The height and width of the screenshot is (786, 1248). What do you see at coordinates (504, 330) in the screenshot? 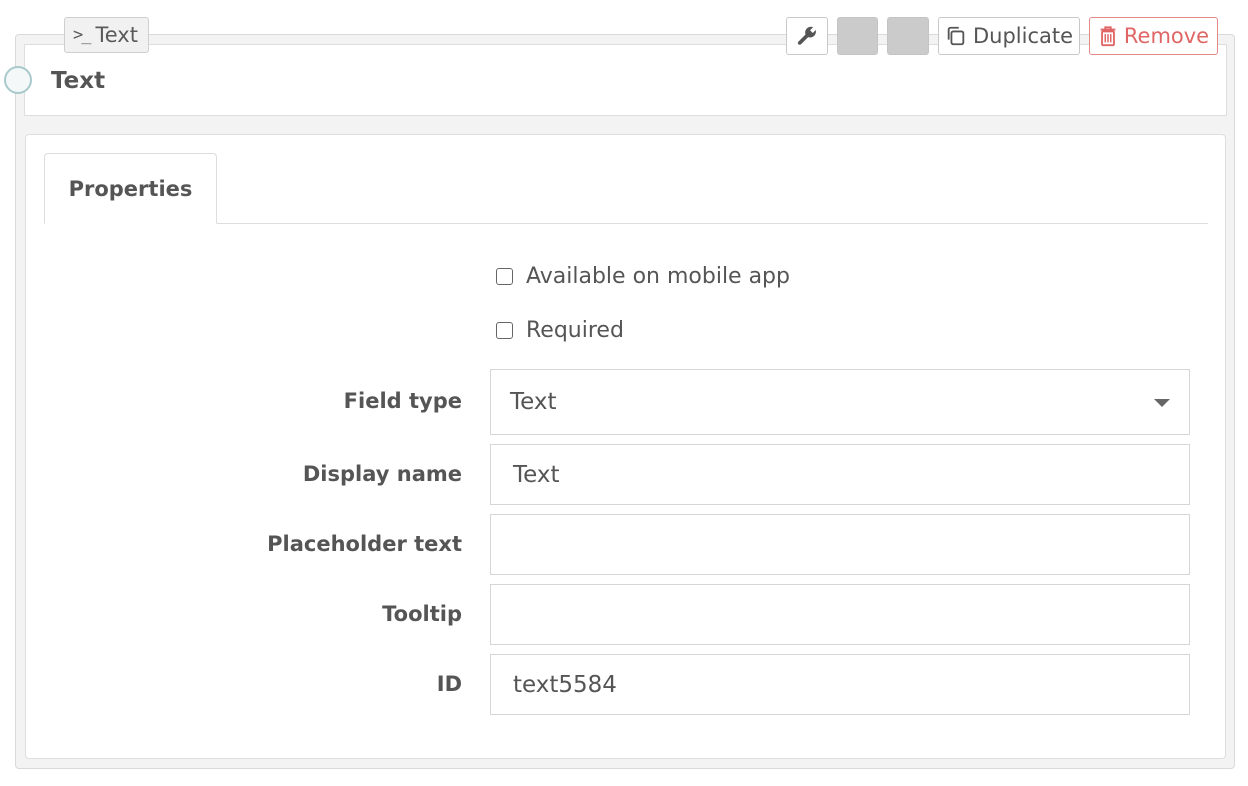
I see `required-checkbox` at bounding box center [504, 330].